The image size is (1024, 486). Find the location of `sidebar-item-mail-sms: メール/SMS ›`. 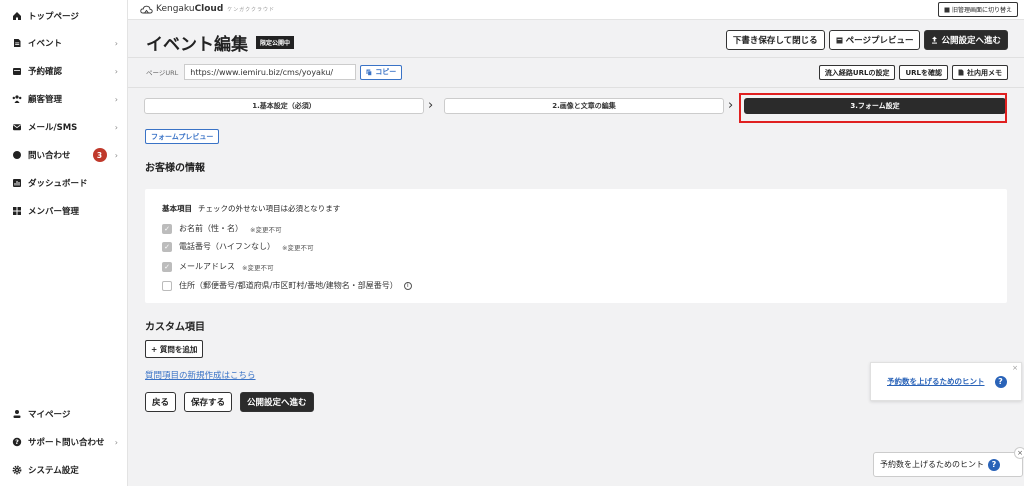

sidebar-item-mail-sms: メール/SMS › is located at coordinates (68, 127).